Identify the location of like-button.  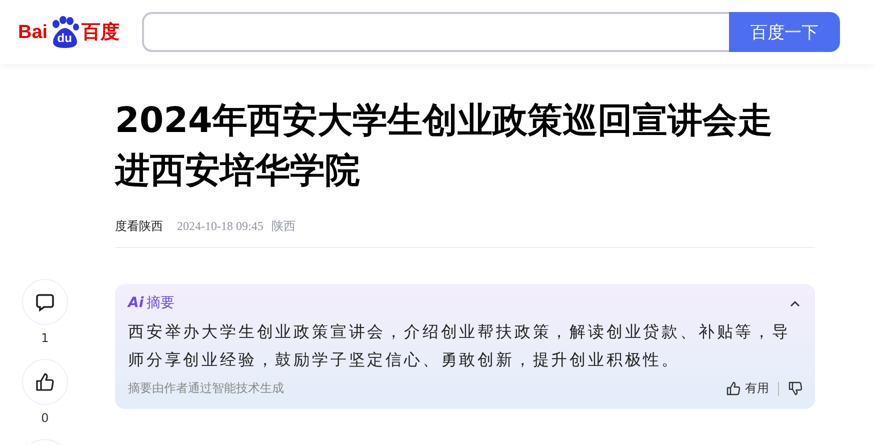
(45, 382).